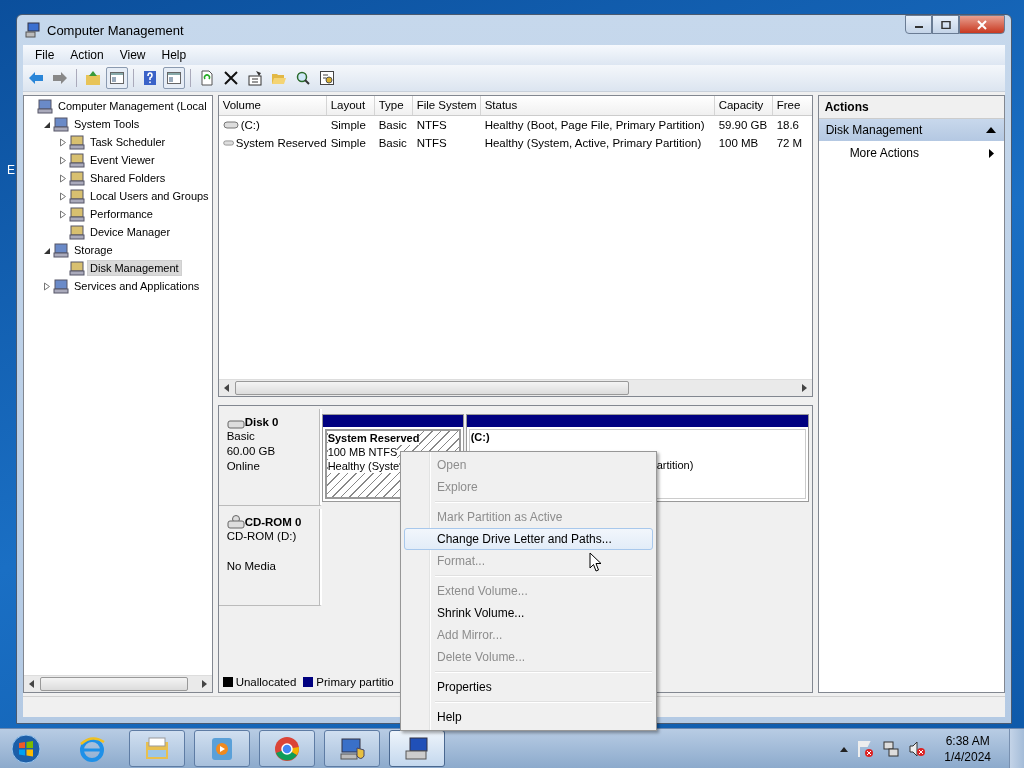 The image size is (1024, 768). I want to click on date-text: 1/4/2024, so click(967, 756).